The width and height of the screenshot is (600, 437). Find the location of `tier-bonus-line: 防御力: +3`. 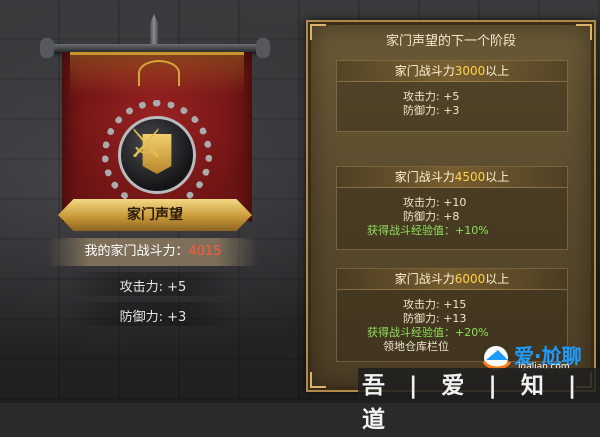

tier-bonus-line: 防御力: +3 is located at coordinates (431, 110).